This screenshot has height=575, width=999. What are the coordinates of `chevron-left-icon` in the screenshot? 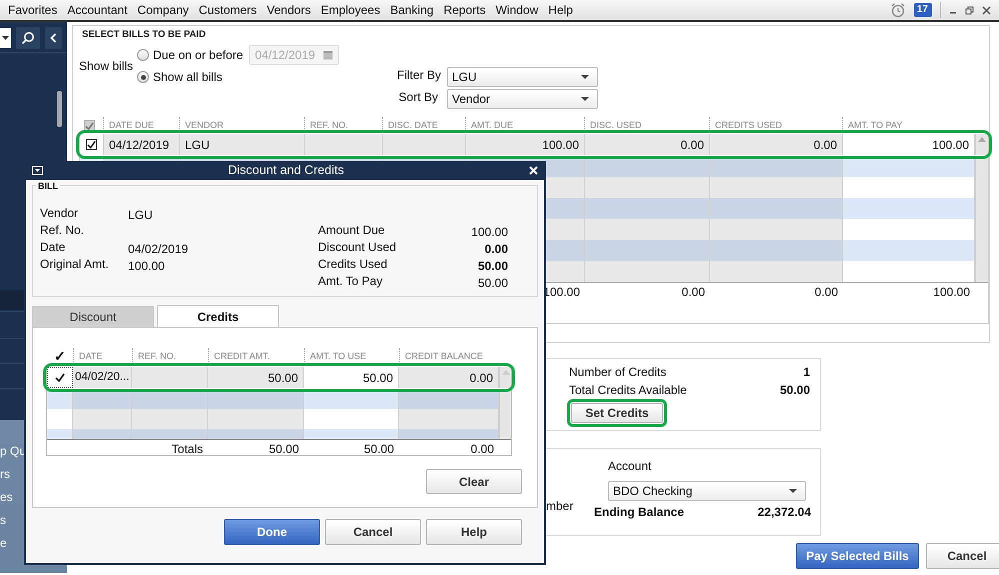 It's located at (53, 38).